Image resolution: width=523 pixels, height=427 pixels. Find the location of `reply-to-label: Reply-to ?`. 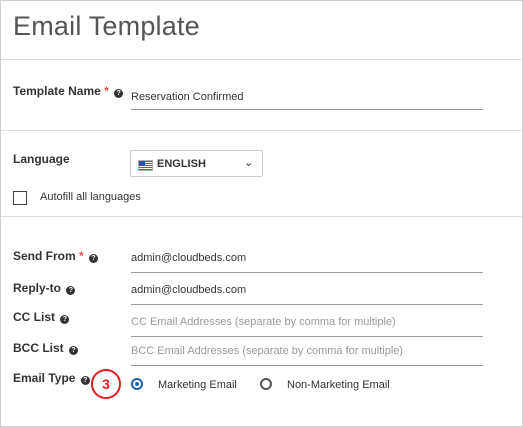

reply-to-label: Reply-to ? is located at coordinates (44, 288).